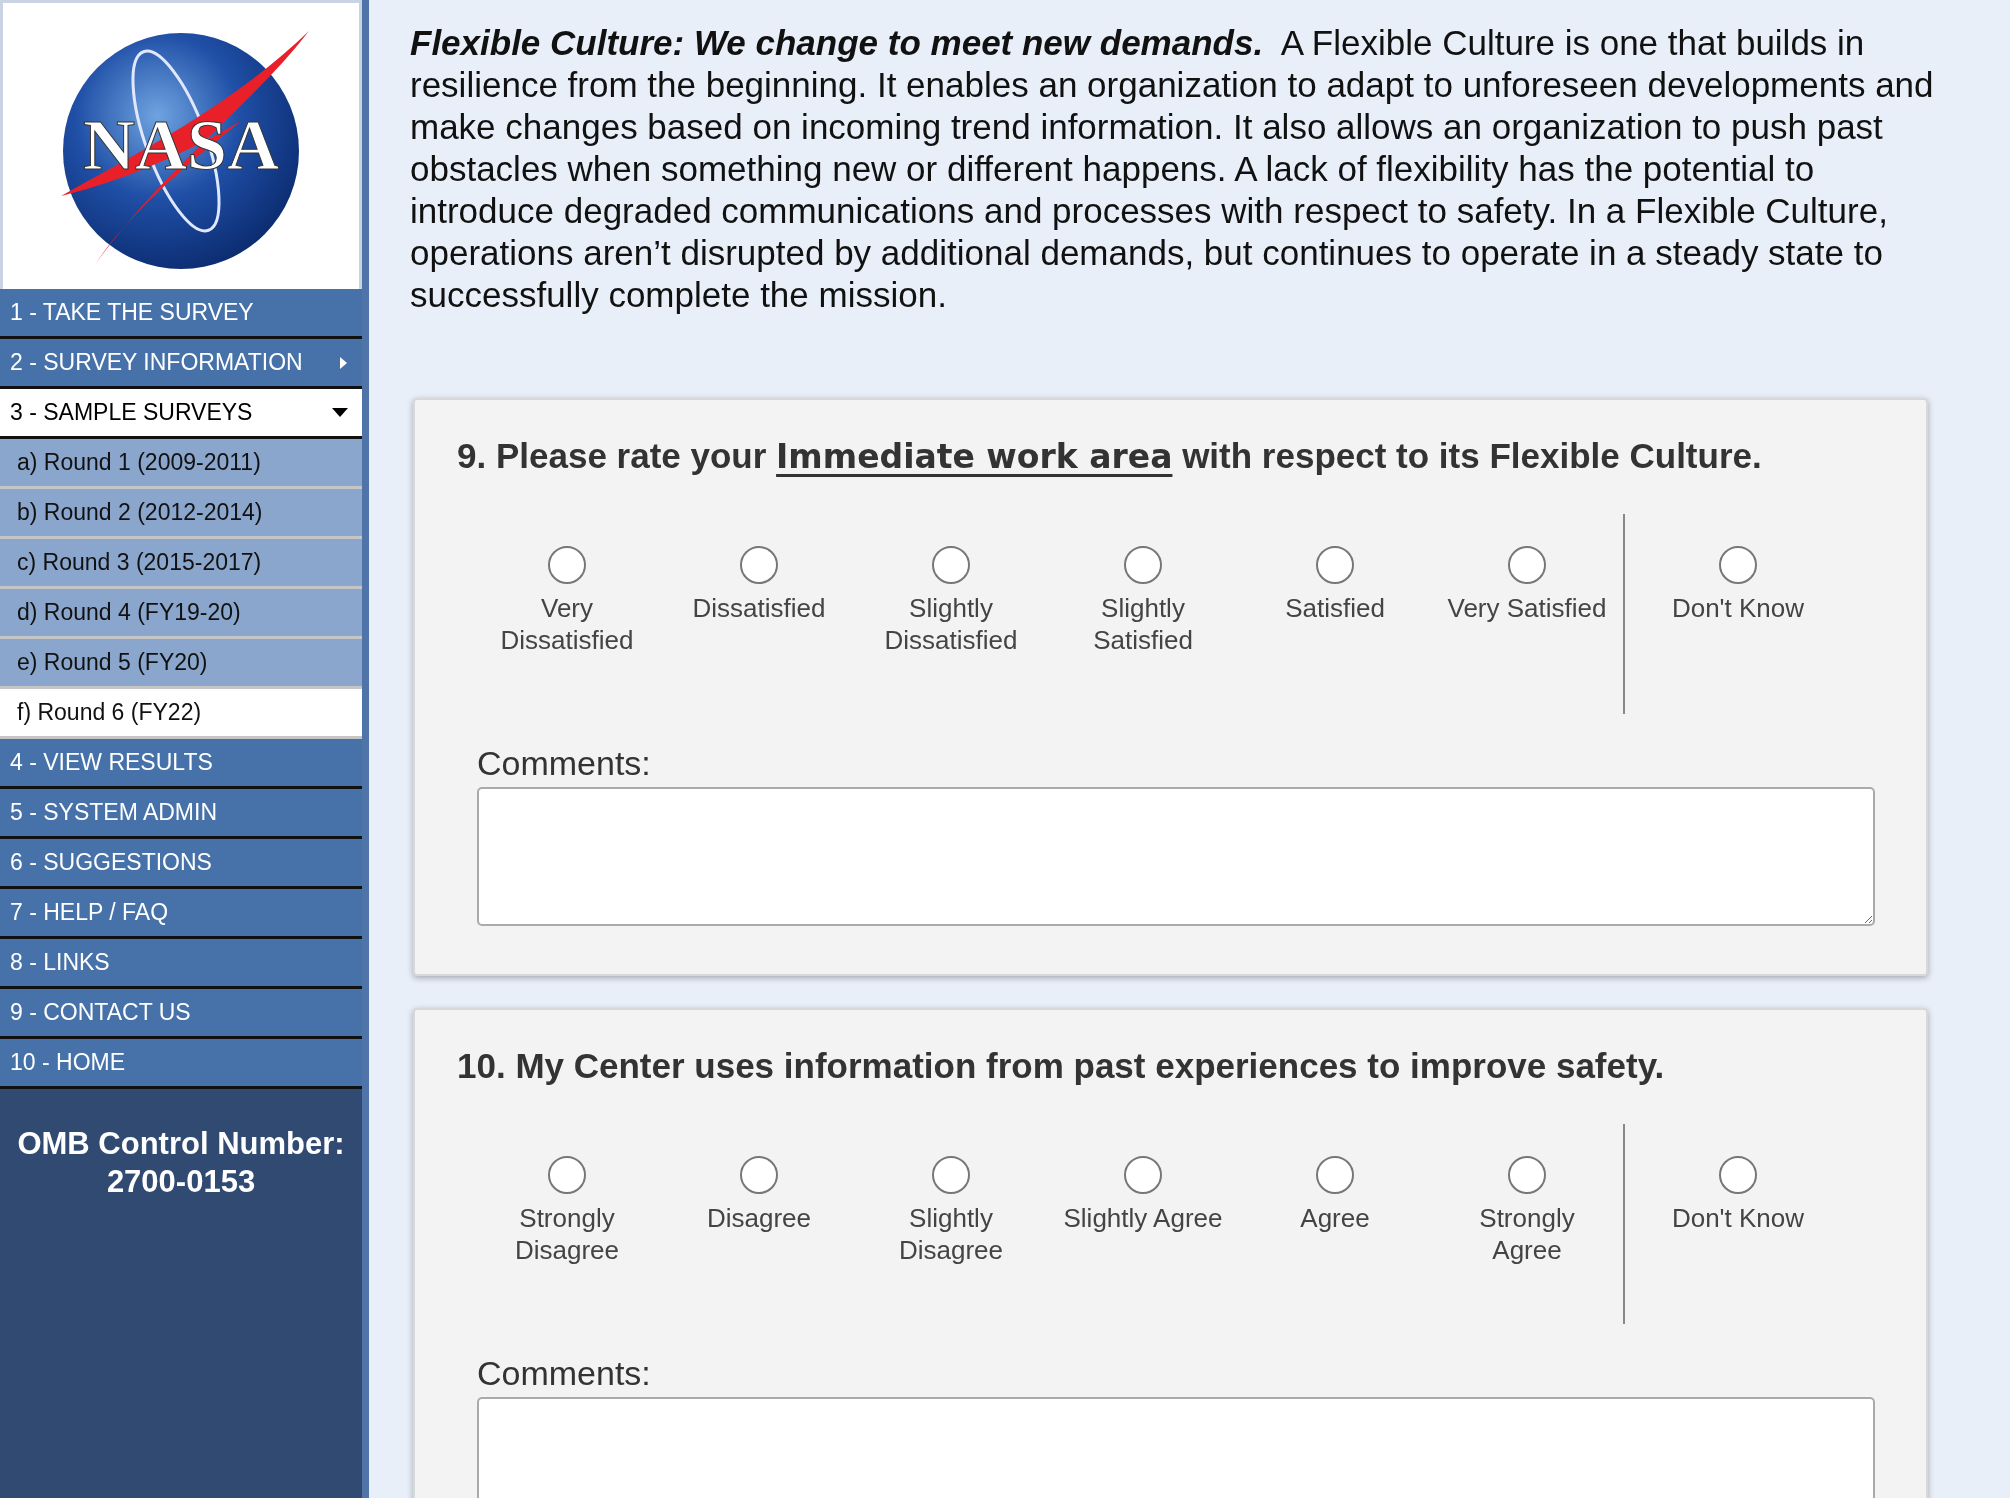  What do you see at coordinates (951, 1224) in the screenshot?
I see `radio-option: Slightly Disagree` at bounding box center [951, 1224].